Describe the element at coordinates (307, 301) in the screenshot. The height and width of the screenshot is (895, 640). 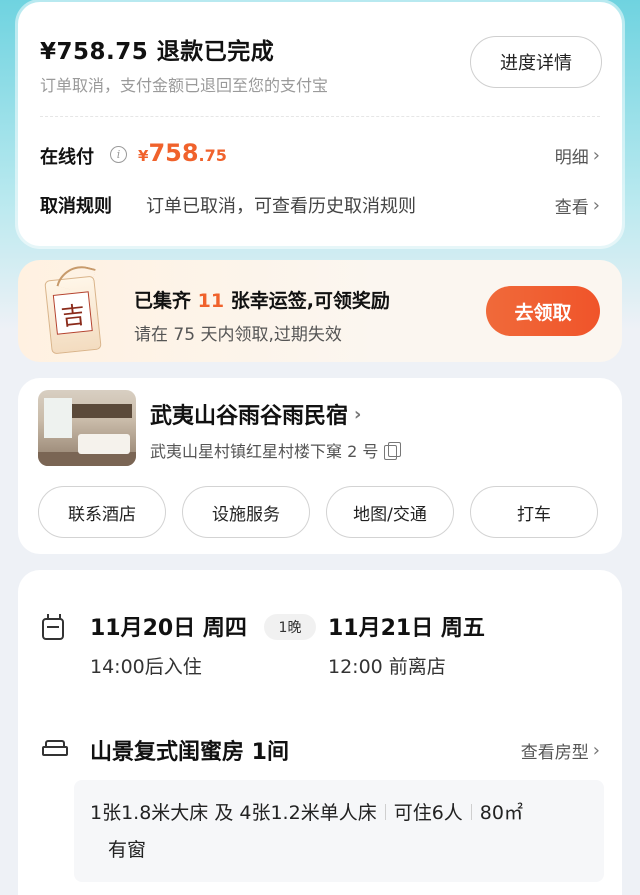
I see `lucky-title-post: 张幸运签,可领奖励` at that location.